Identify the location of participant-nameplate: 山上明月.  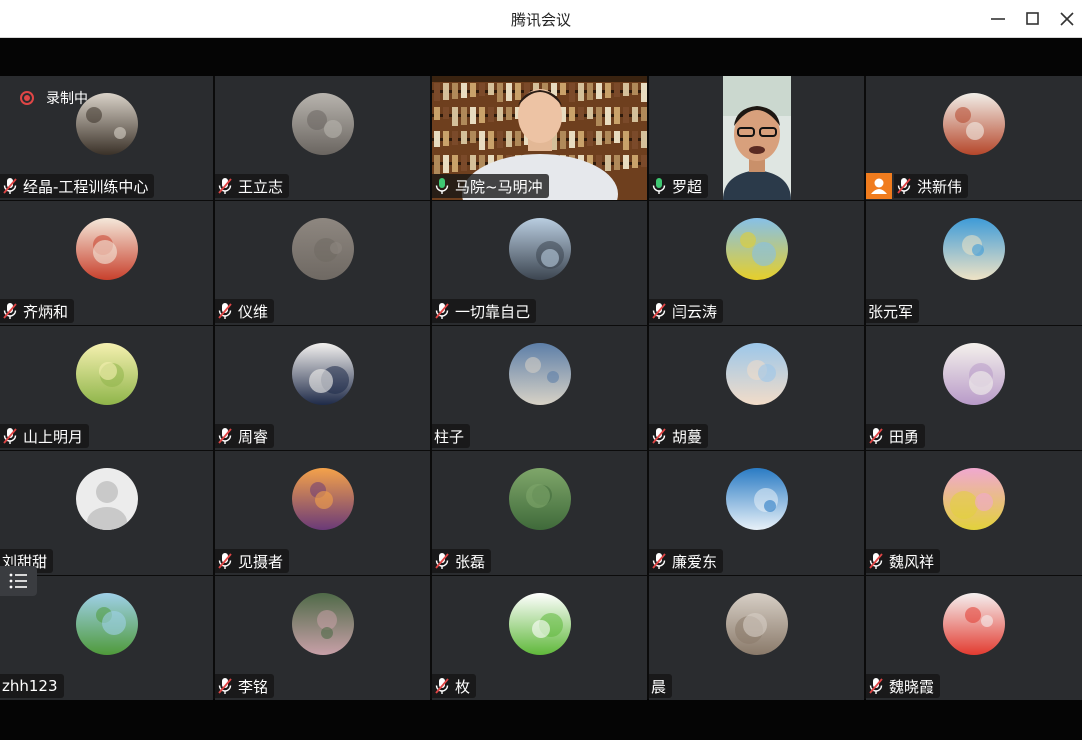
(45, 436).